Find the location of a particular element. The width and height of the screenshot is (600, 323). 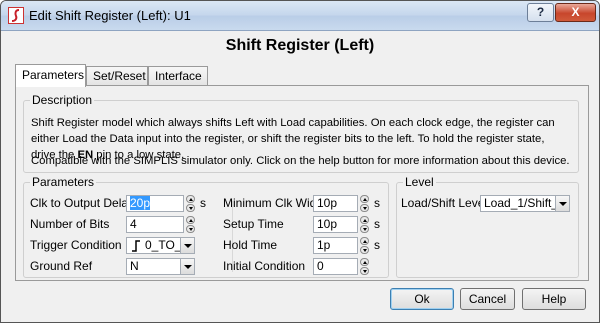

tab-set-reset: Set/Reset is located at coordinates (117, 76).